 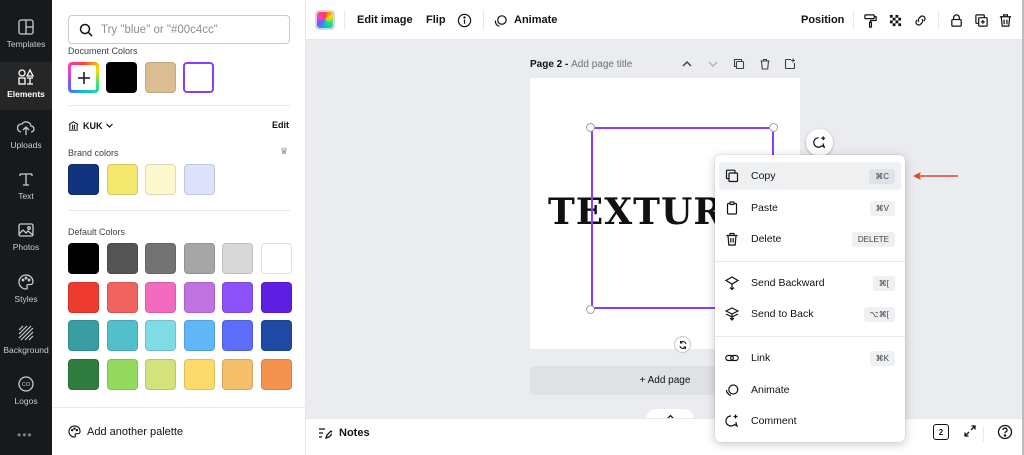 I want to click on color-search, so click(x=179, y=29).